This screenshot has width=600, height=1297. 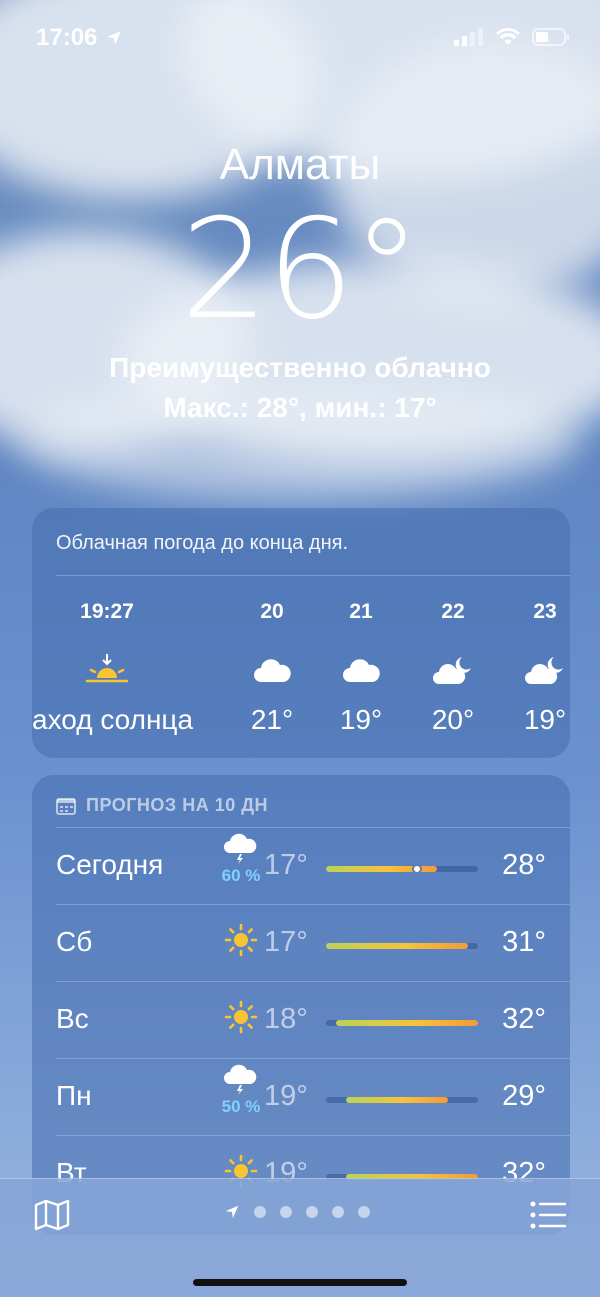 I want to click on clock-text: 17:06, so click(x=67, y=37).